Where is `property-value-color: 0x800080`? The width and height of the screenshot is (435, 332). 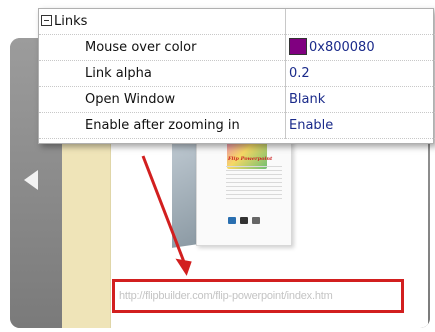
property-value-color: 0x800080 is located at coordinates (360, 48).